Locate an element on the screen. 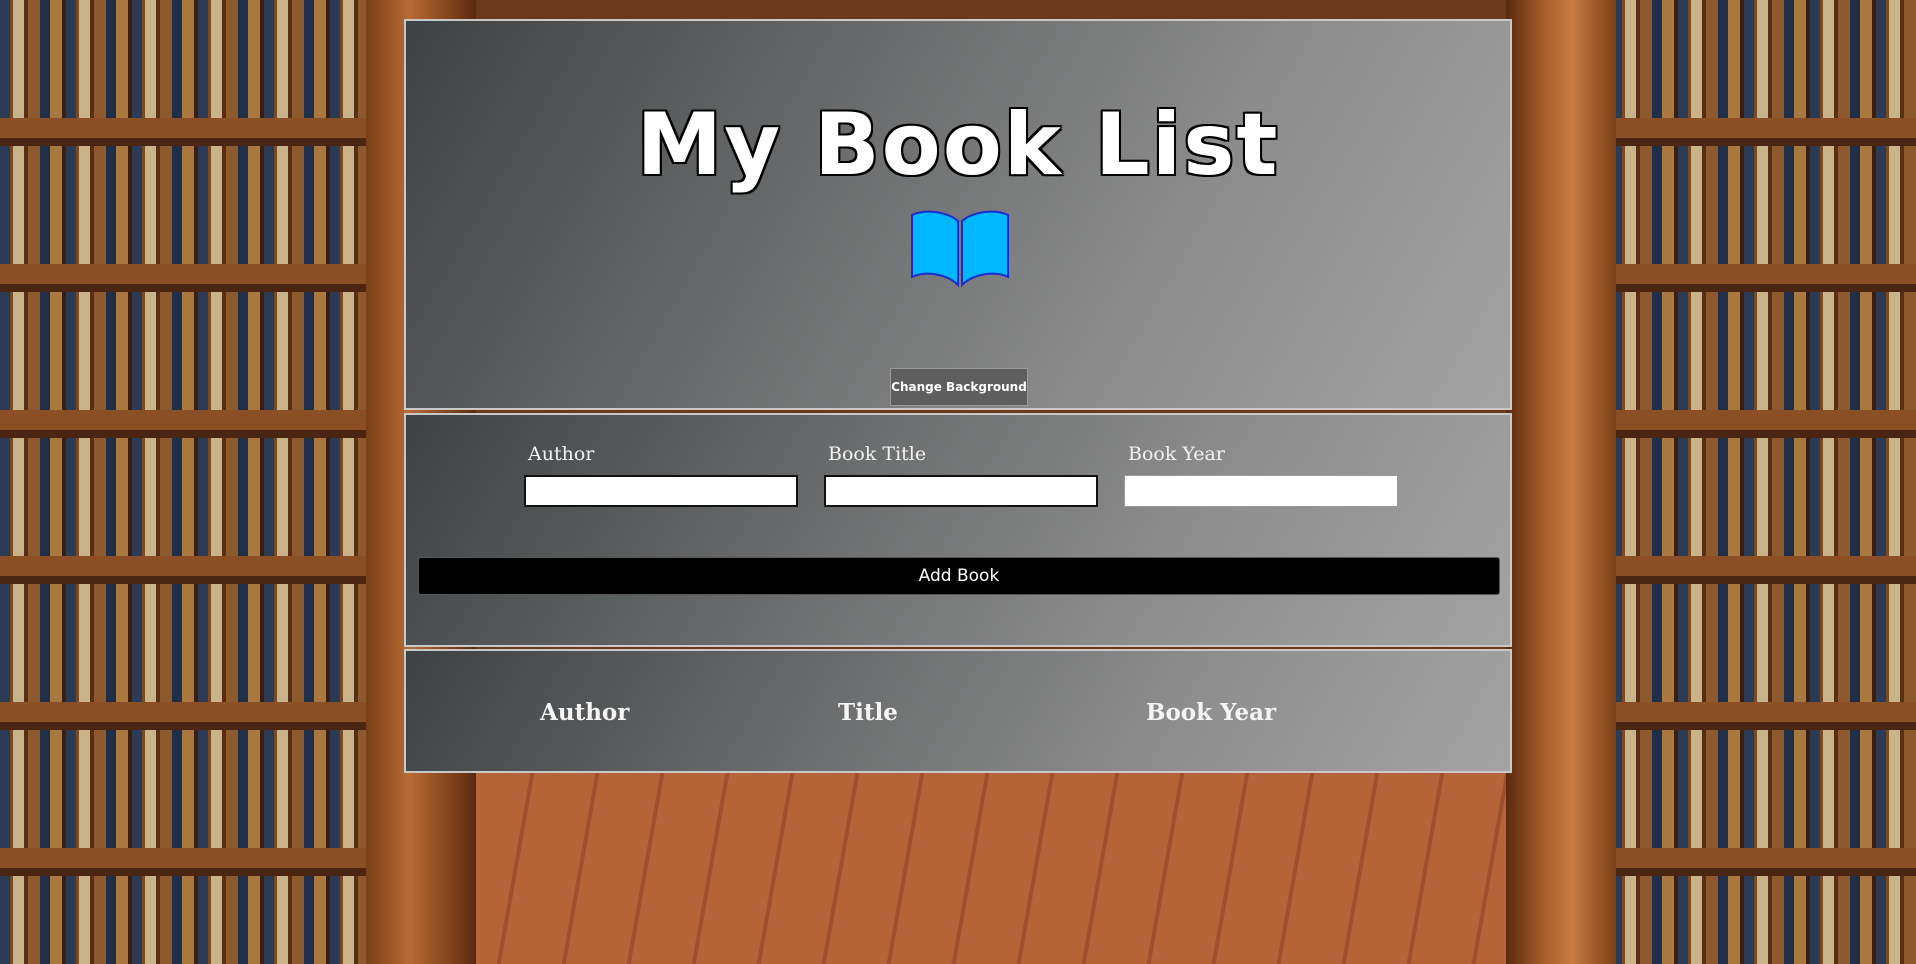 The image size is (1916, 964). book-title-label: Book Title is located at coordinates (877, 454).